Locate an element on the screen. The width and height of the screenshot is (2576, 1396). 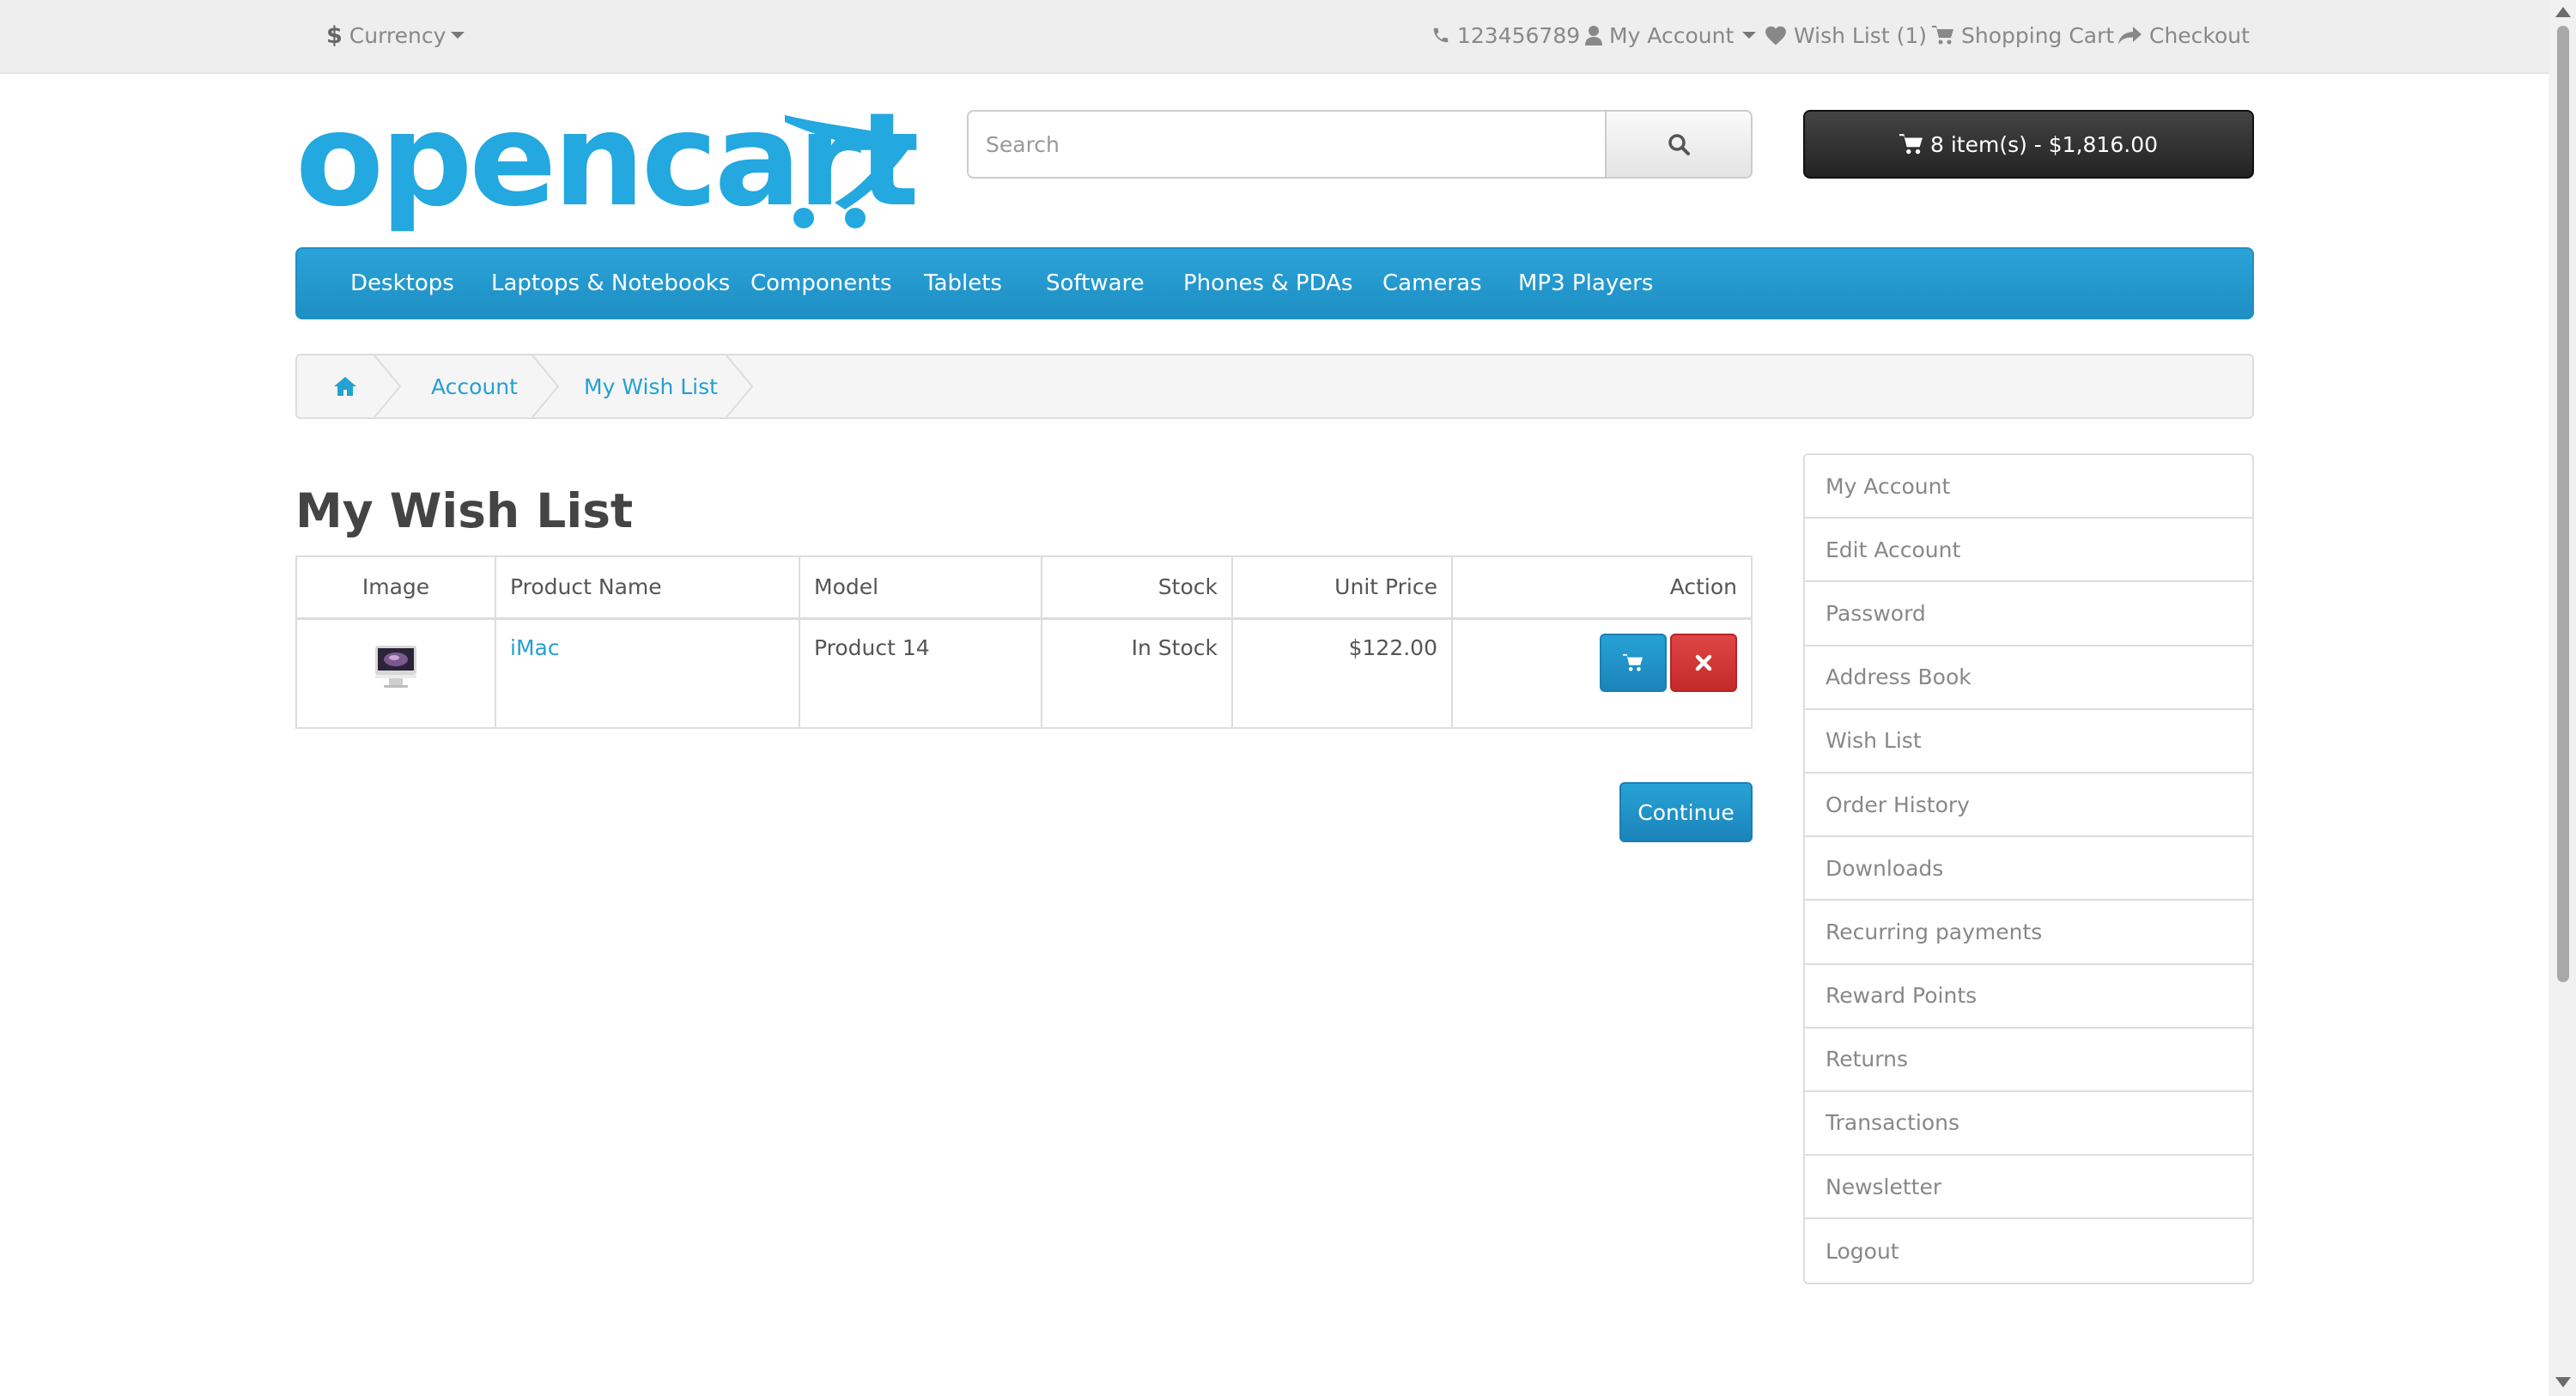
breadcrumb-home is located at coordinates (345, 386).